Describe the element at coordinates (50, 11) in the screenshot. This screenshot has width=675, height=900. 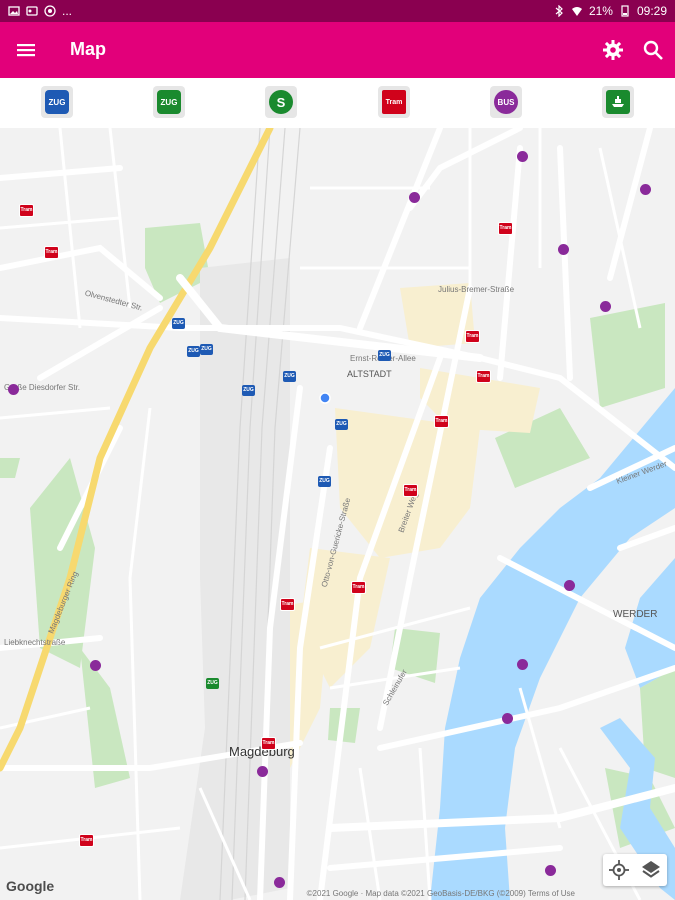
I see `chrome-icon` at that location.